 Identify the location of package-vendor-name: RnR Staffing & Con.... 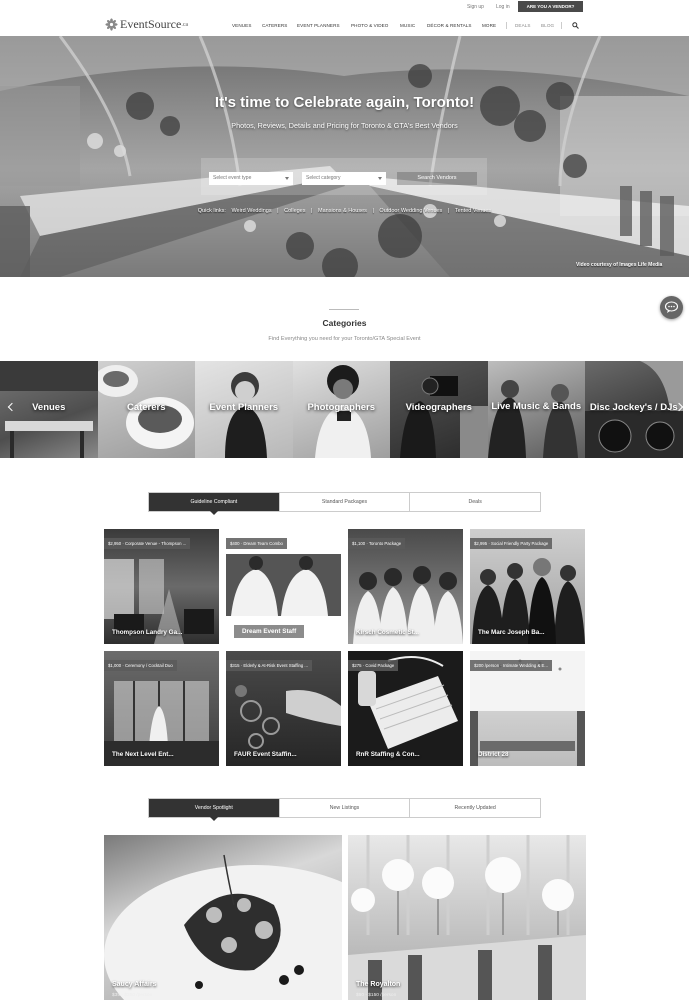
(388, 754).